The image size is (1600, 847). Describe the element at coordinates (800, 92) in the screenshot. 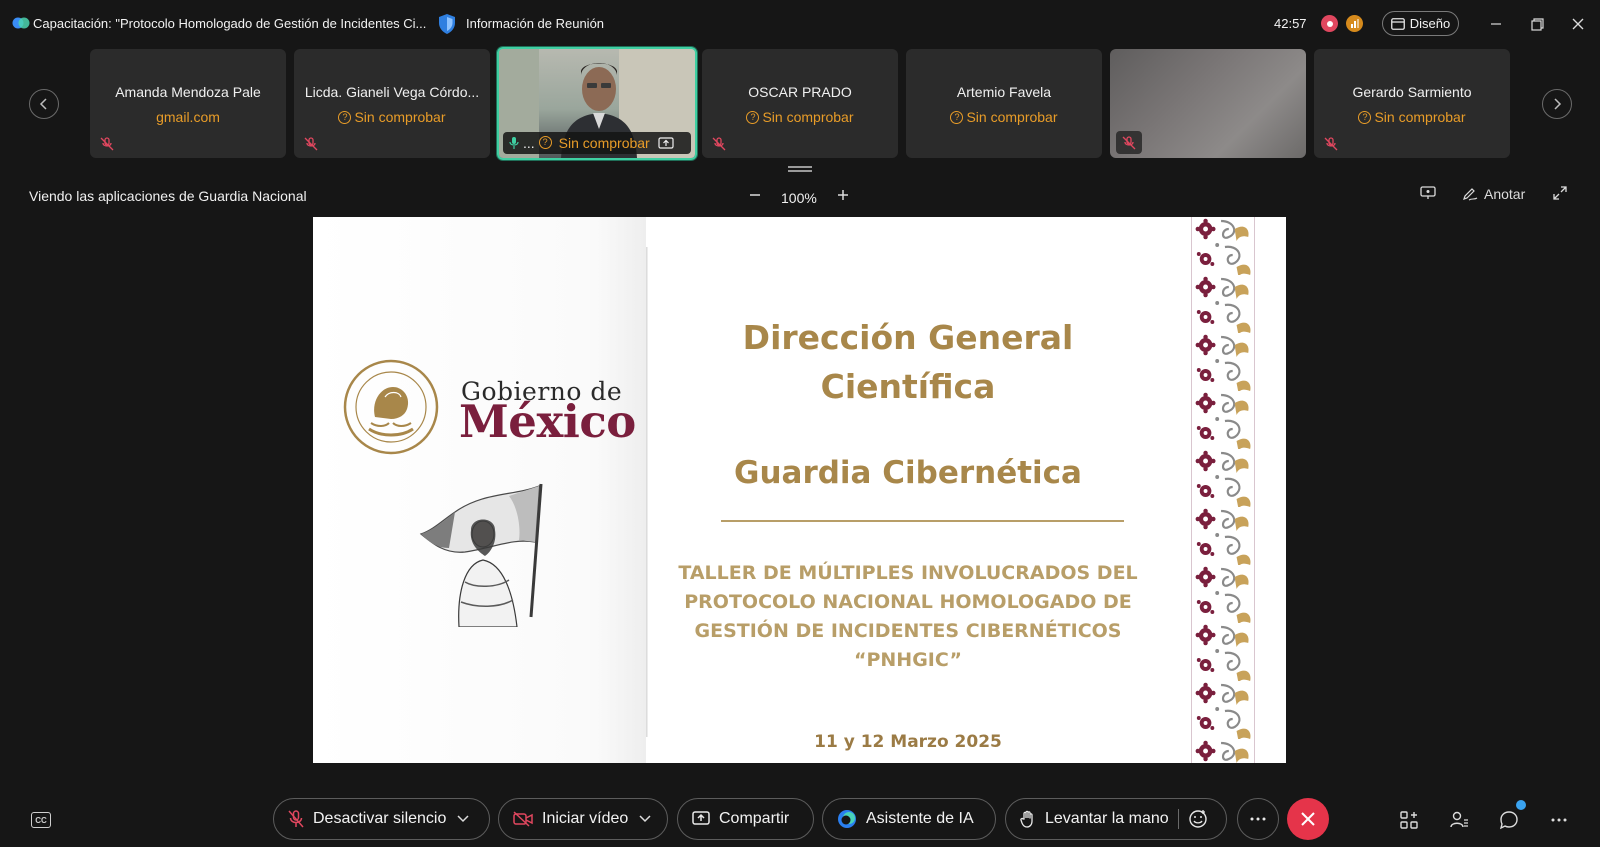

I see `participant-name: OSCAR PRADO` at that location.